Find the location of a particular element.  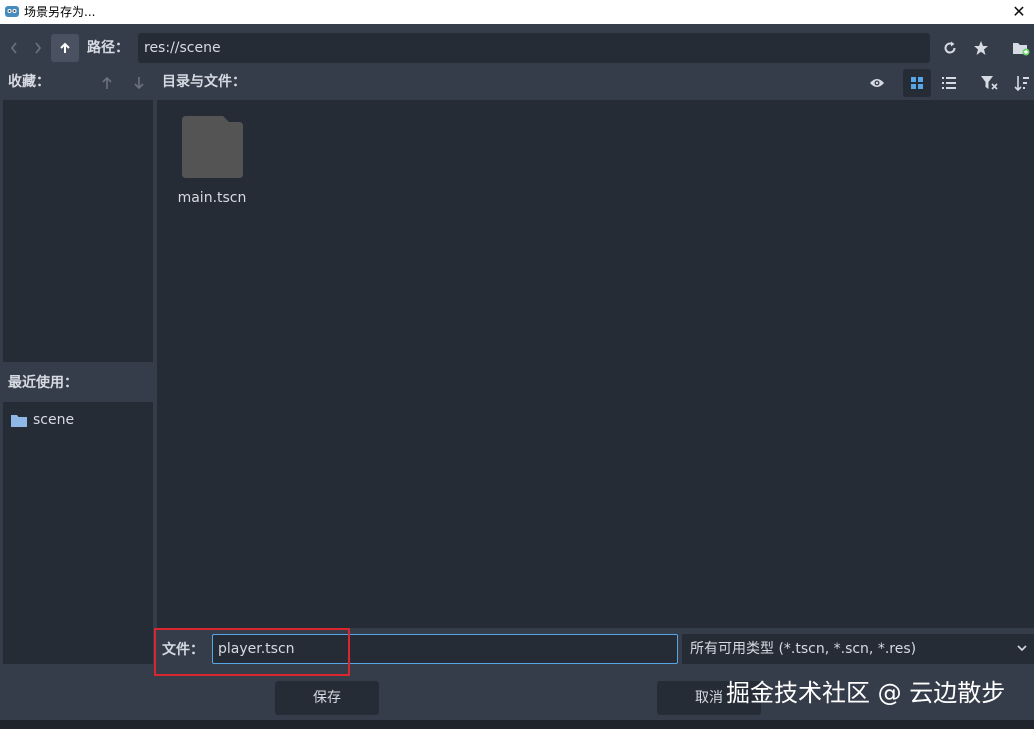

go-up-button is located at coordinates (65, 48).